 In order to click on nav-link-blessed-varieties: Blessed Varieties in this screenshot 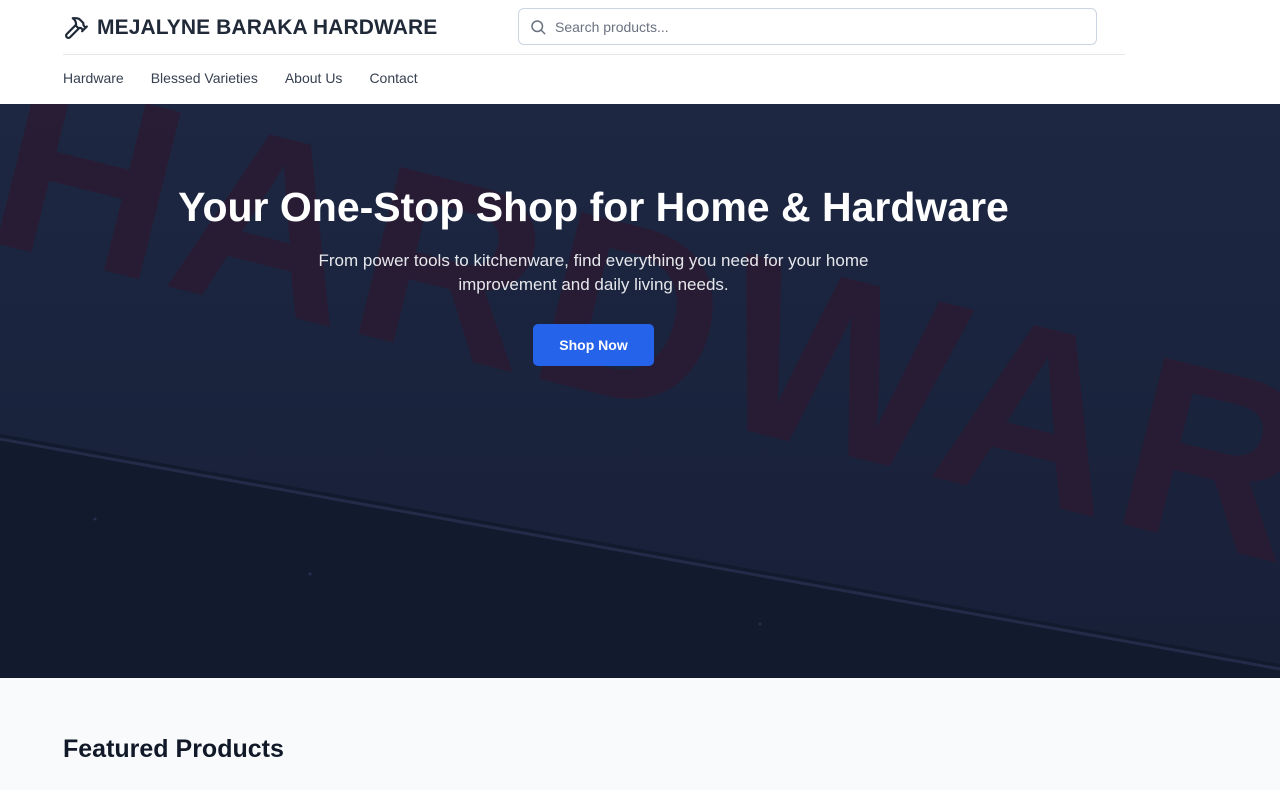, I will do `click(204, 78)`.